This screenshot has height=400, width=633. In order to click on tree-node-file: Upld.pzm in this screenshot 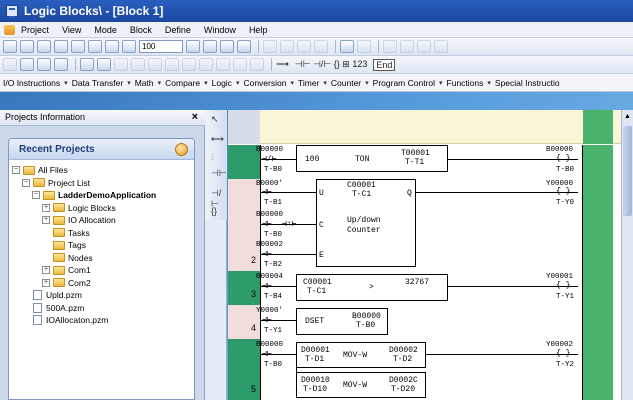, I will do `click(101, 295)`.